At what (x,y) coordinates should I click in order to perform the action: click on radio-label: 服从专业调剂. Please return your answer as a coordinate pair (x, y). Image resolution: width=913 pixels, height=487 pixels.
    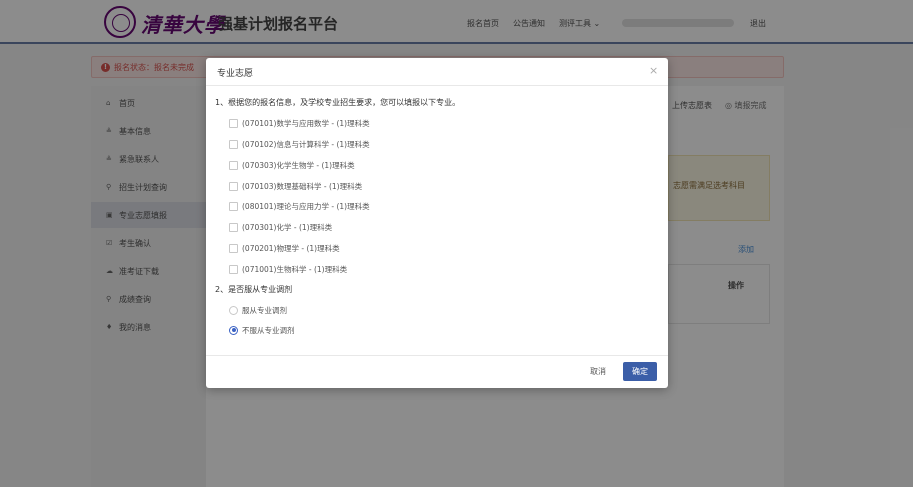
    Looking at the image, I should click on (264, 310).